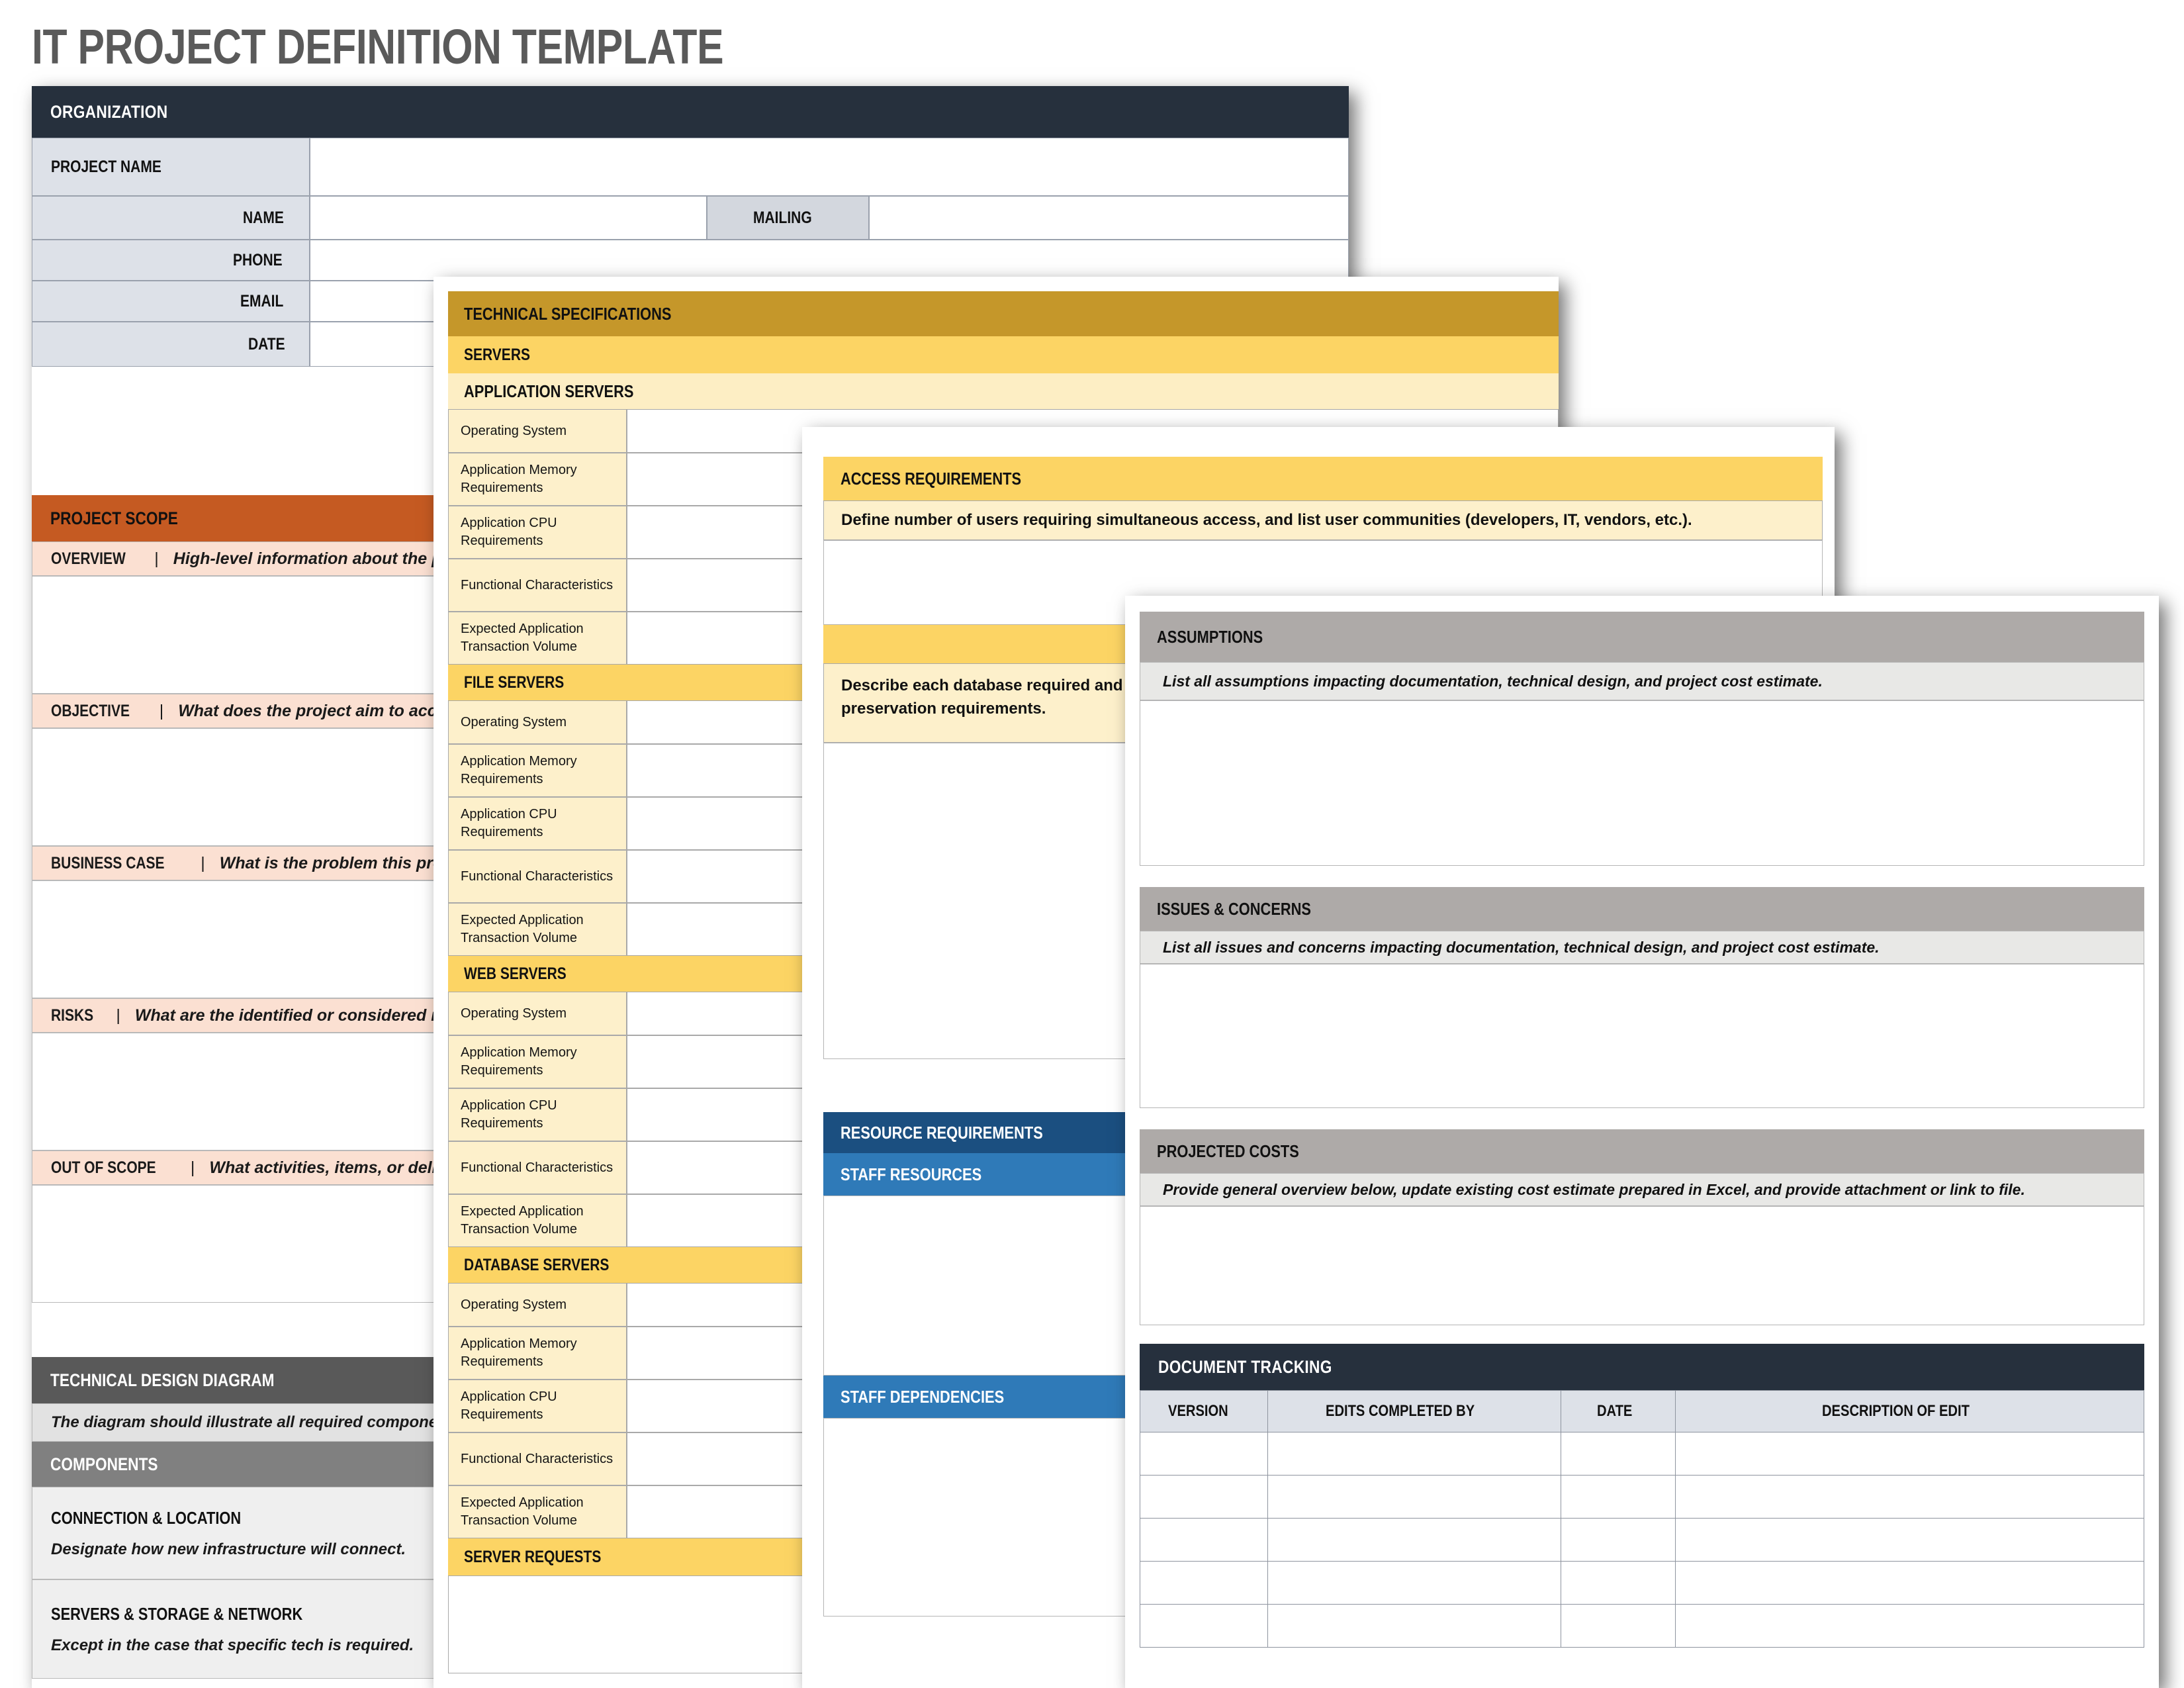 The image size is (2184, 1688). What do you see at coordinates (911, 1174) in the screenshot?
I see `staff-resources-header-label: STAFF RESOURCES` at bounding box center [911, 1174].